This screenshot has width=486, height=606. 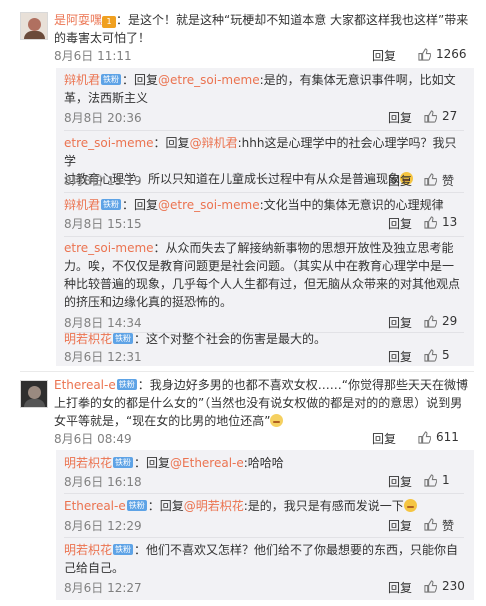 I want to click on reply-text: 明若枳花 铁粉 ：这个对整个社会的伤害是最大的。, so click(x=264, y=339).